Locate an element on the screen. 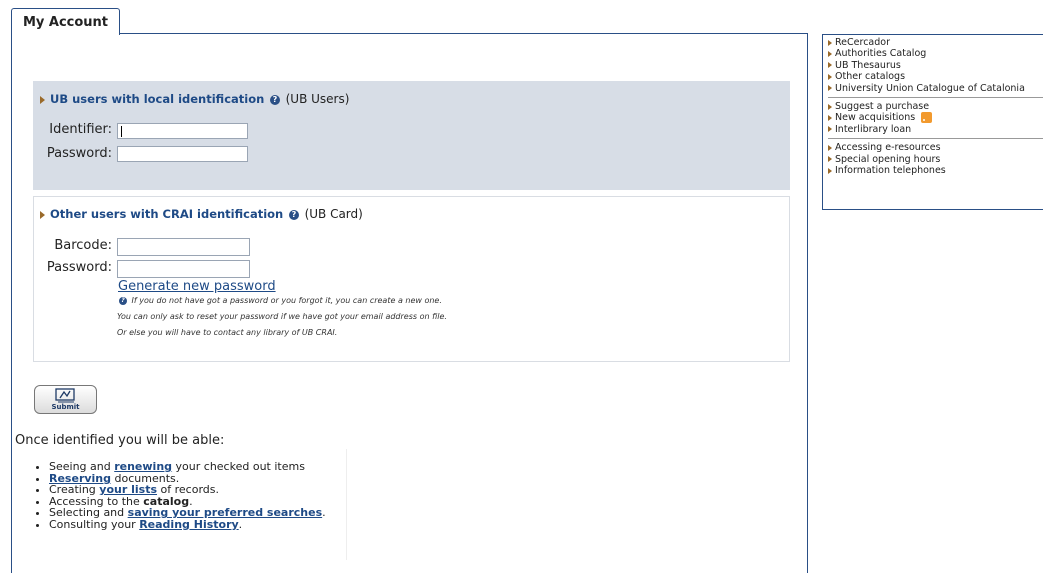  generate-password-link: Generate new password is located at coordinates (197, 286).